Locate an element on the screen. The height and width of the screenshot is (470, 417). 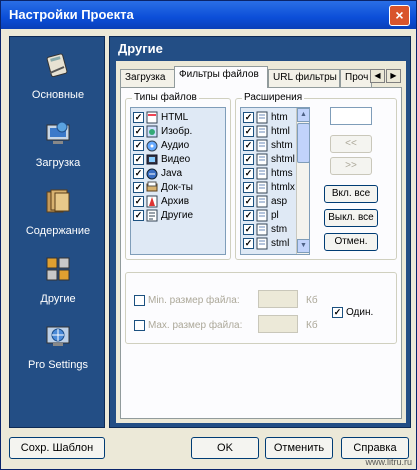
tab-misc: Проч is located at coordinates (356, 78).